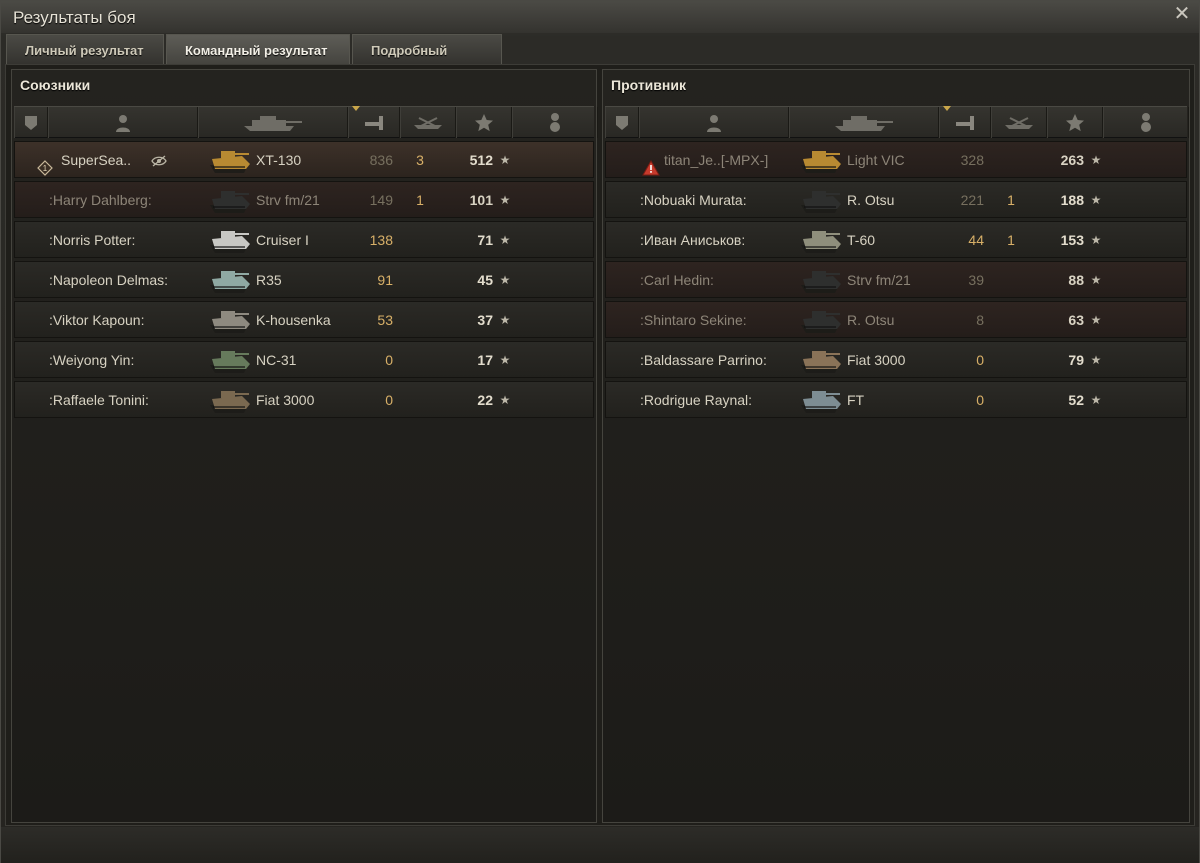 The width and height of the screenshot is (1200, 863). What do you see at coordinates (856, 400) in the screenshot?
I see `tank-name: FT` at bounding box center [856, 400].